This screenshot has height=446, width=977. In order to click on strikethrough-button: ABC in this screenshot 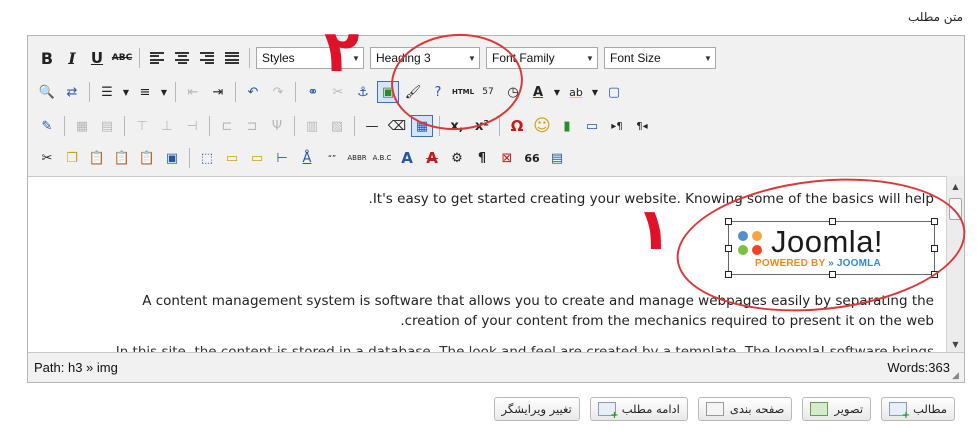, I will do `click(122, 58)`.